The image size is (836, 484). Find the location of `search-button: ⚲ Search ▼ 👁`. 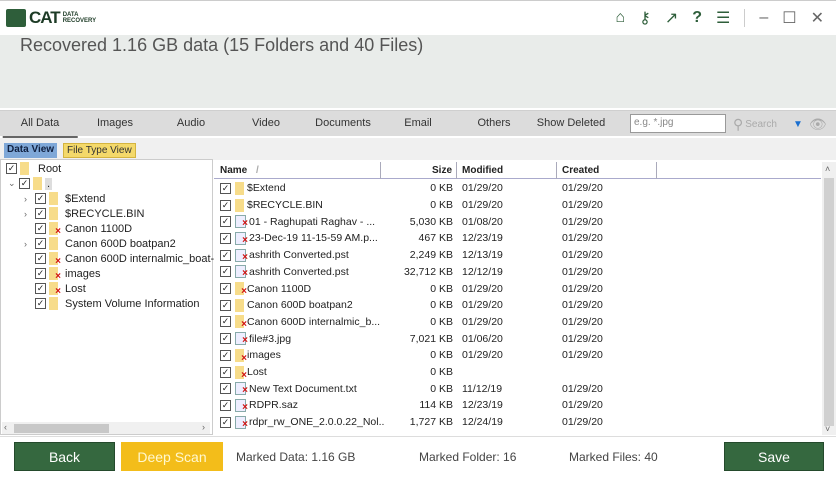

search-button: ⚲ Search ▼ 👁 is located at coordinates (780, 124).